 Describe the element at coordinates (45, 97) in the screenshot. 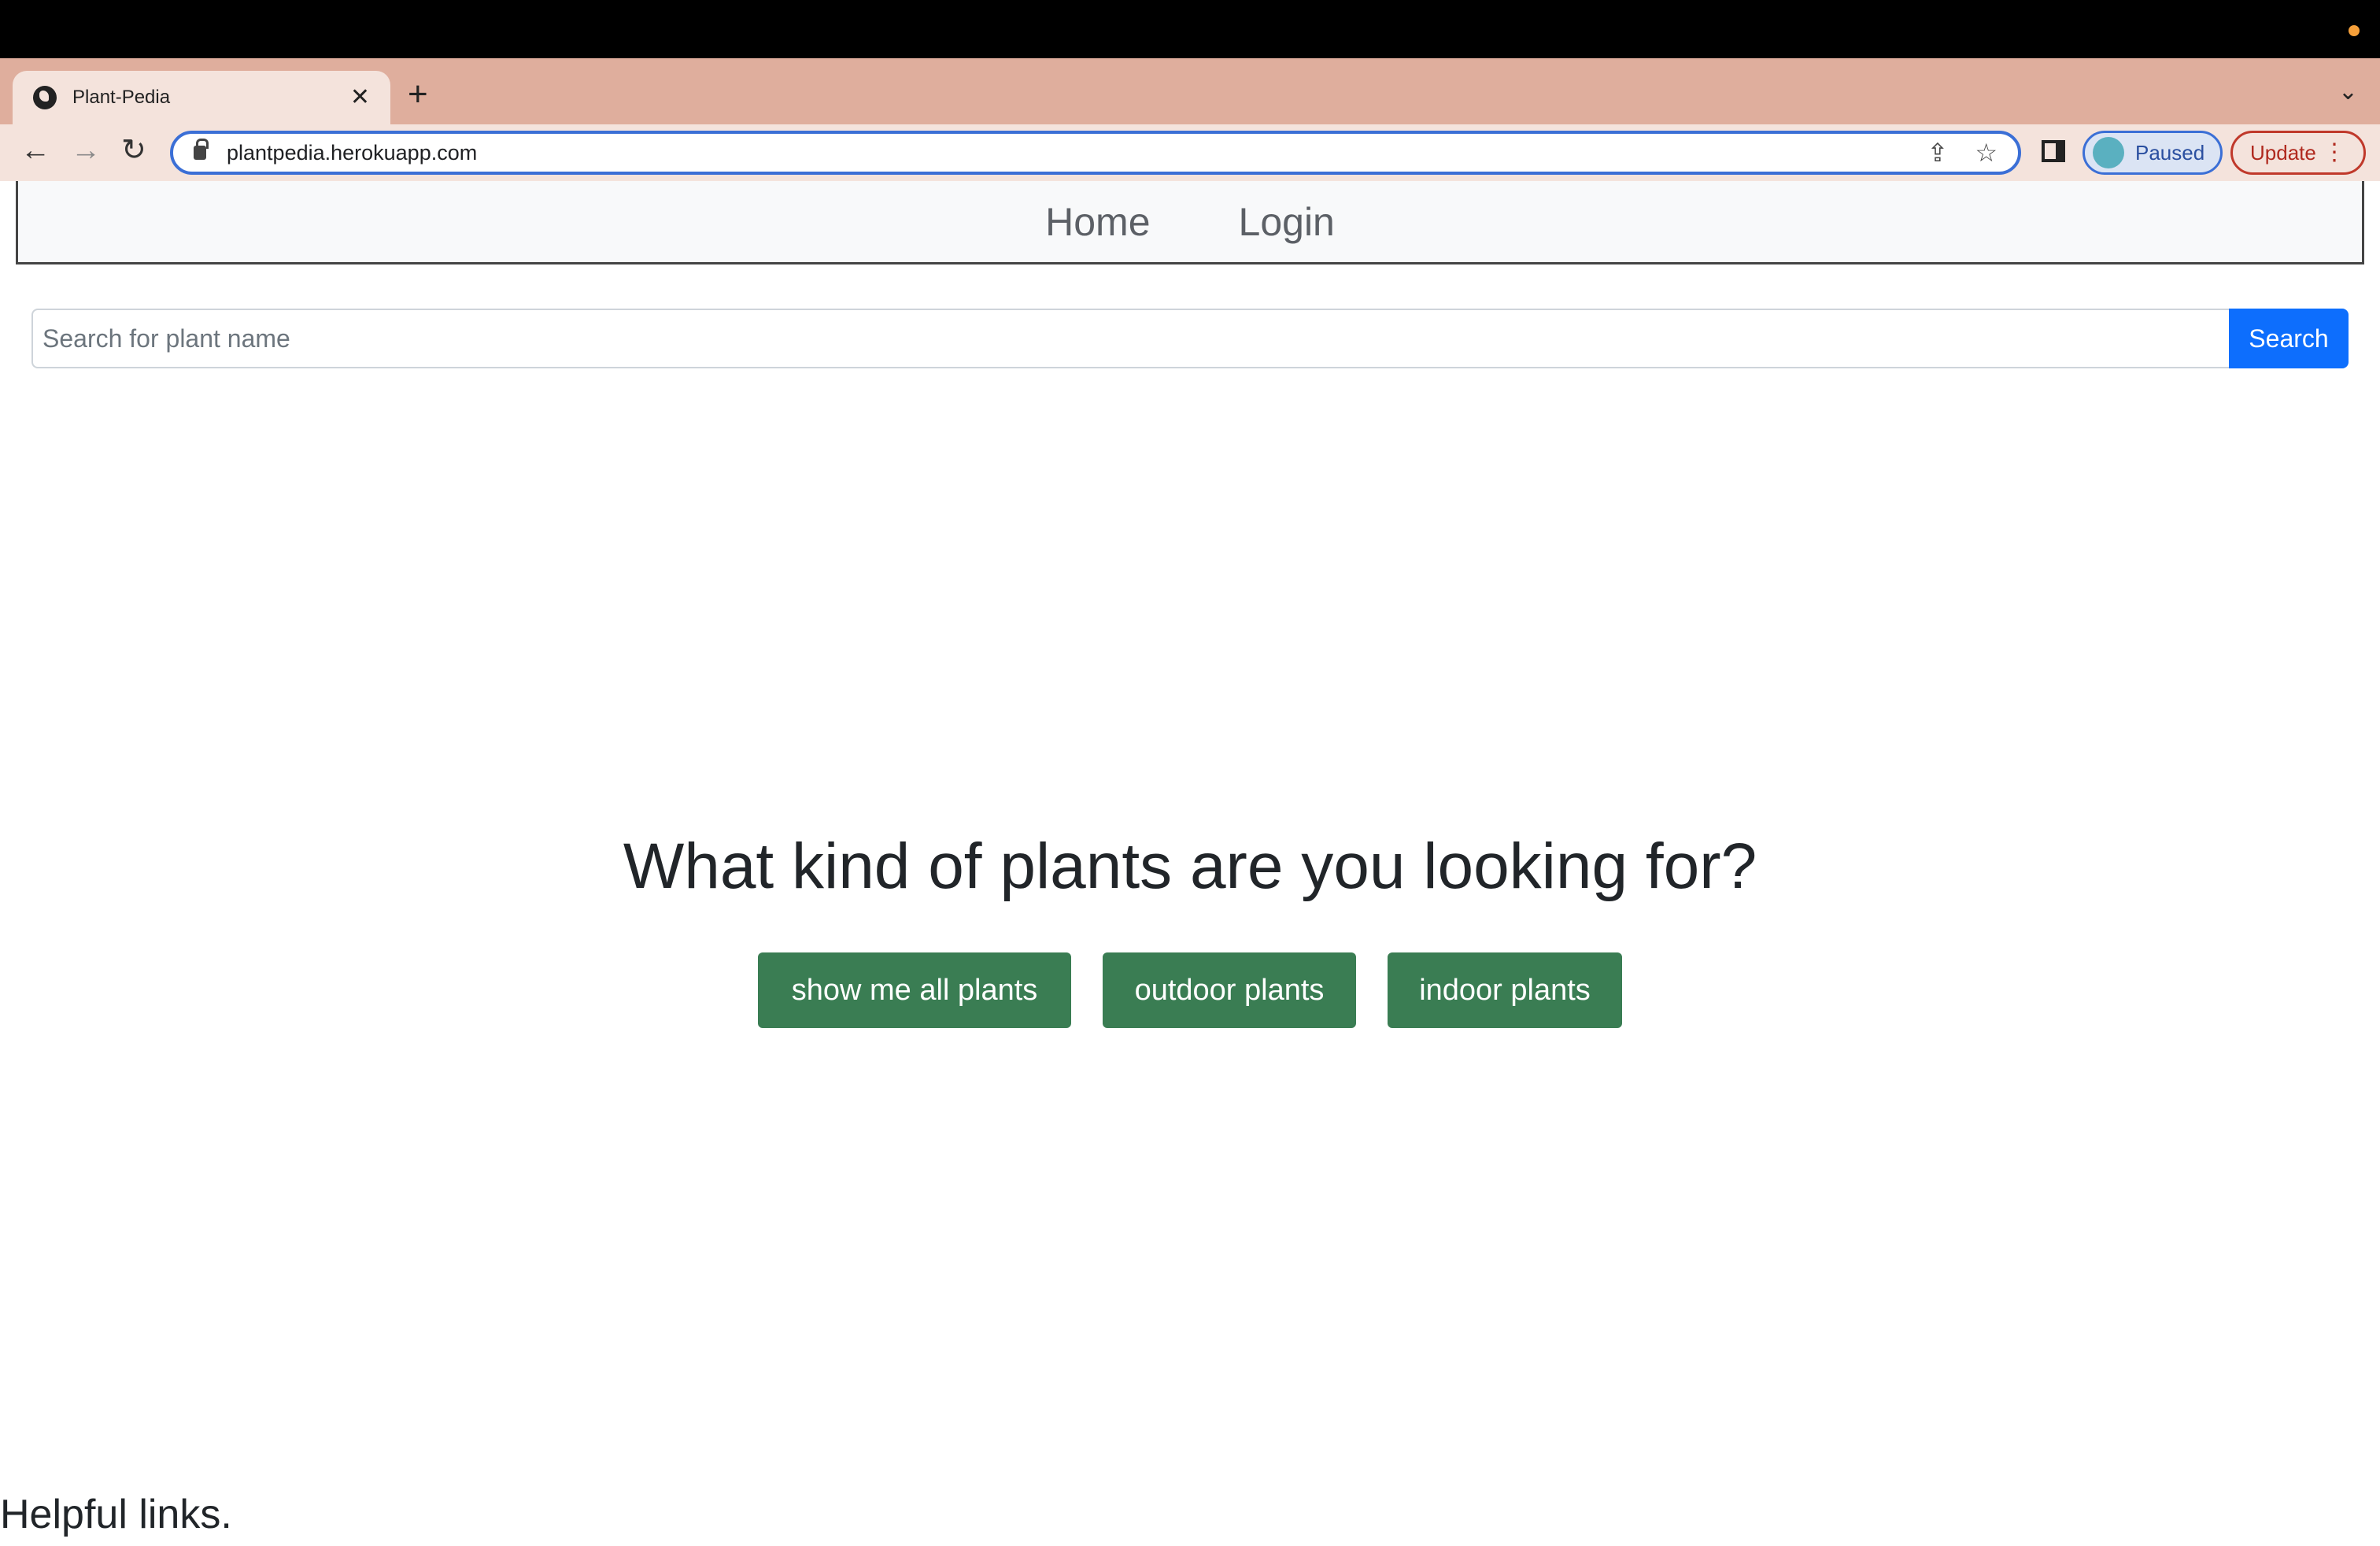

I see `globe-icon` at that location.